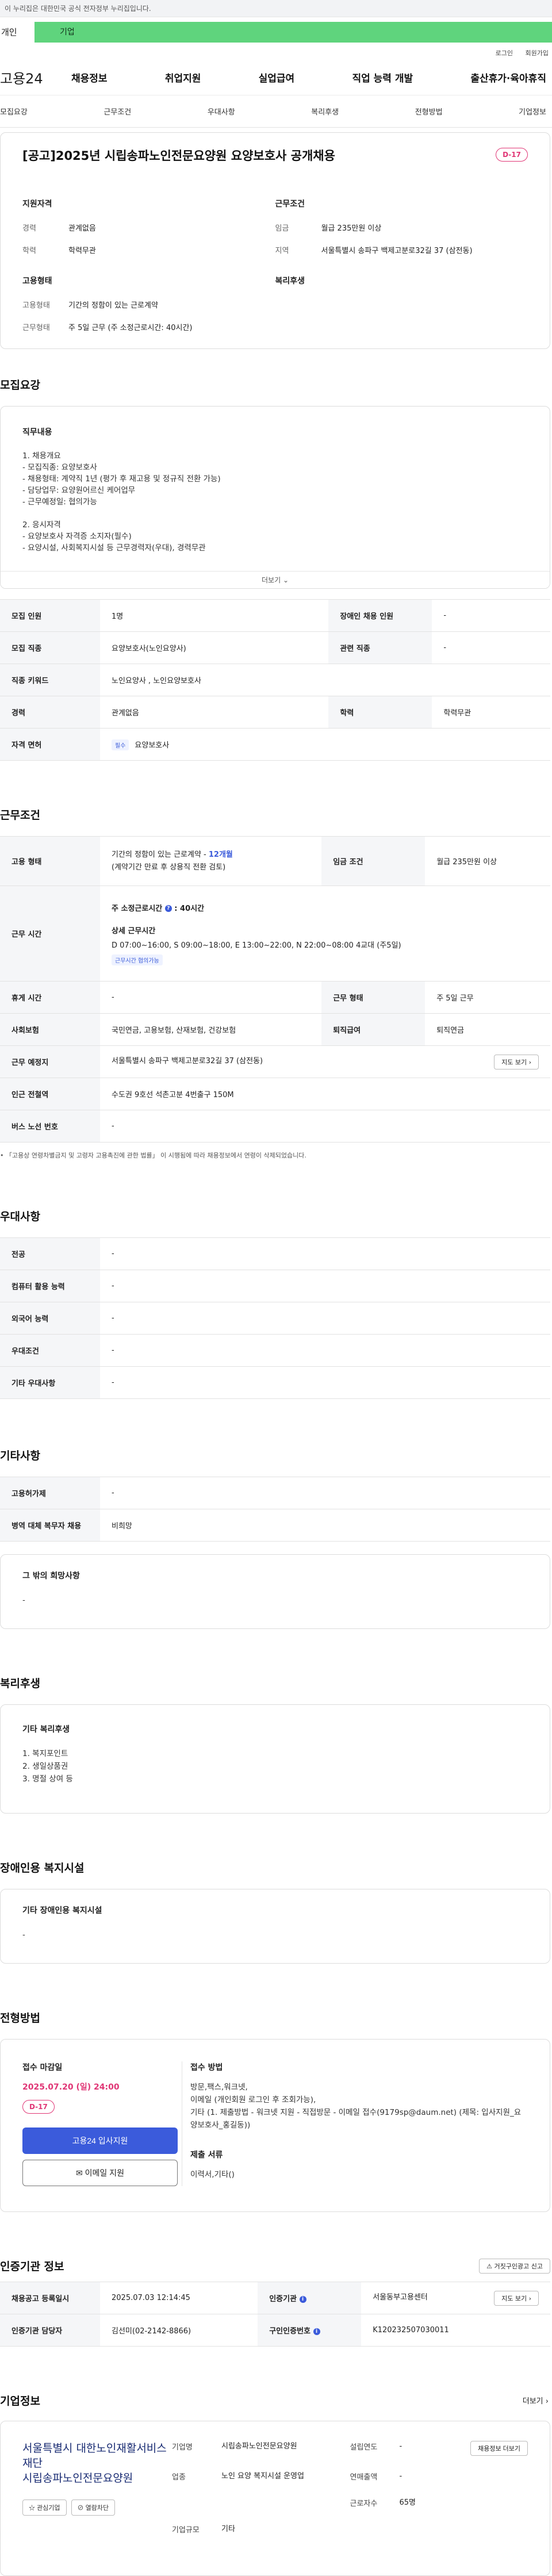  What do you see at coordinates (50, 1094) in the screenshot?
I see `row-key: 인근 전철역` at bounding box center [50, 1094].